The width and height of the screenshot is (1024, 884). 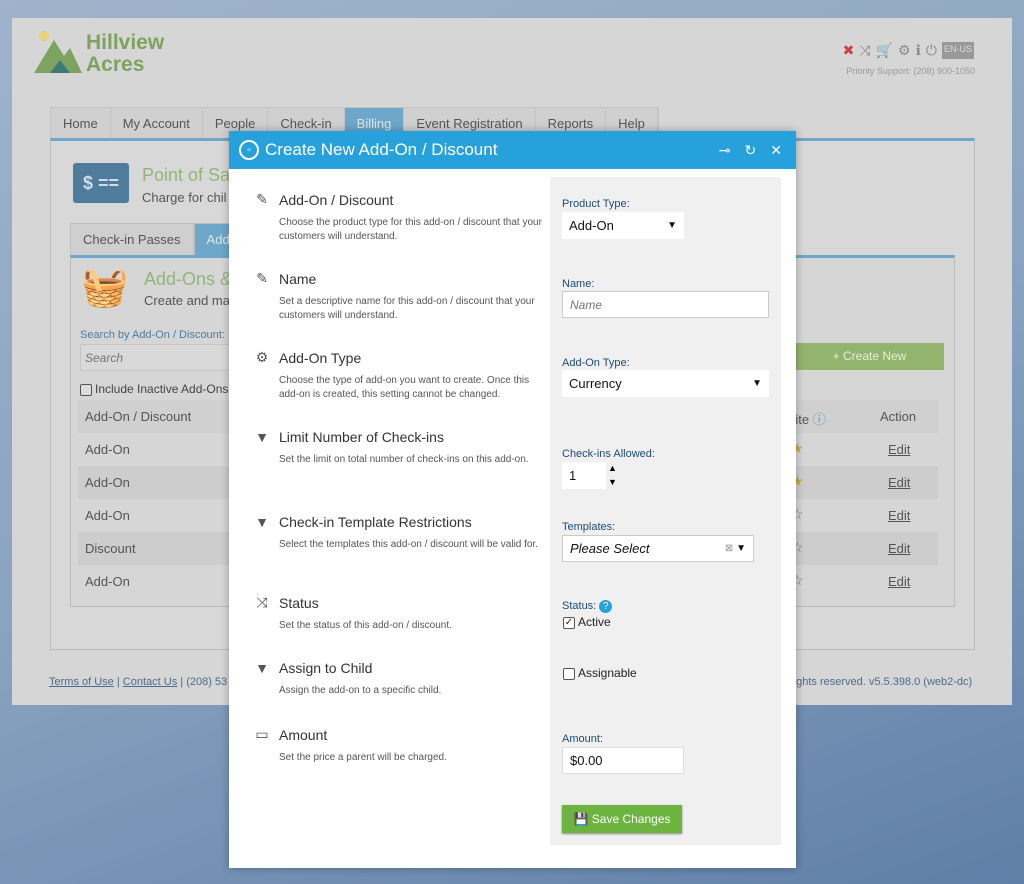 What do you see at coordinates (154, 389) in the screenshot?
I see `include-inactive-checkbox: Include Inactive Add-Ons` at bounding box center [154, 389].